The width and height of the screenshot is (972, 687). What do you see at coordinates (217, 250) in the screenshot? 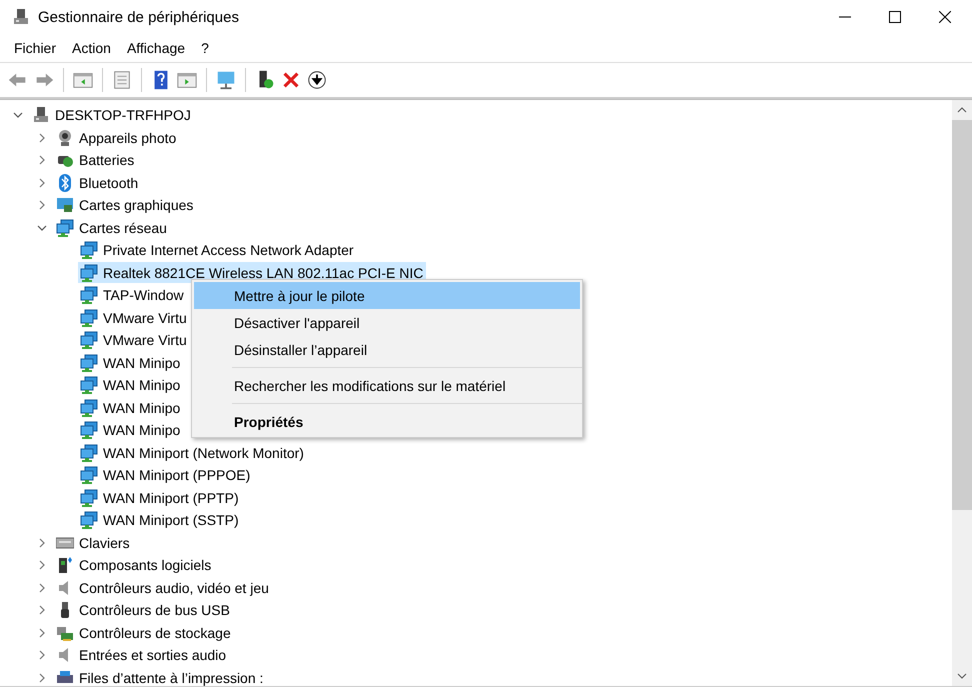
I see `tree-item: Private Internet Access Network Adapter` at bounding box center [217, 250].